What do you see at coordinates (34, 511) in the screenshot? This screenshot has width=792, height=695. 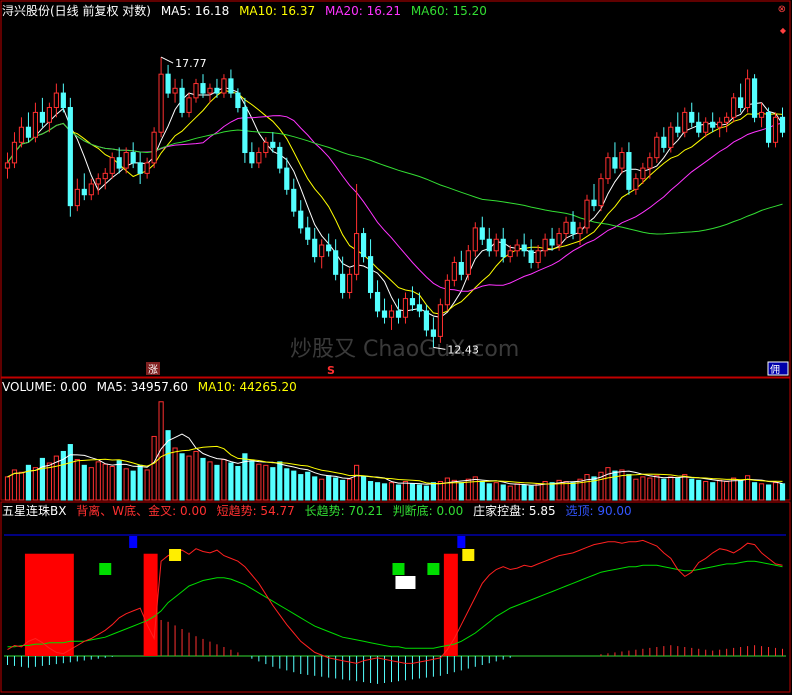 I see `indicator-name: 五星连珠BX` at bounding box center [34, 511].